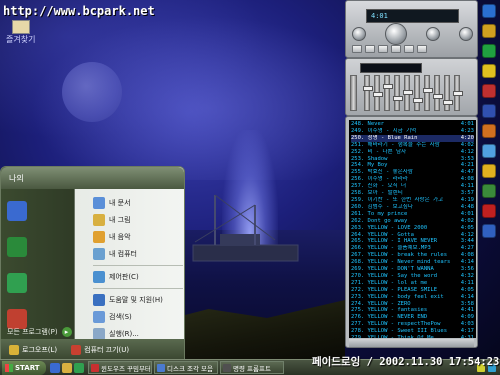 The image size is (500, 375). What do you see at coordinates (396, 34) in the screenshot?
I see `balance-knob` at bounding box center [396, 34].